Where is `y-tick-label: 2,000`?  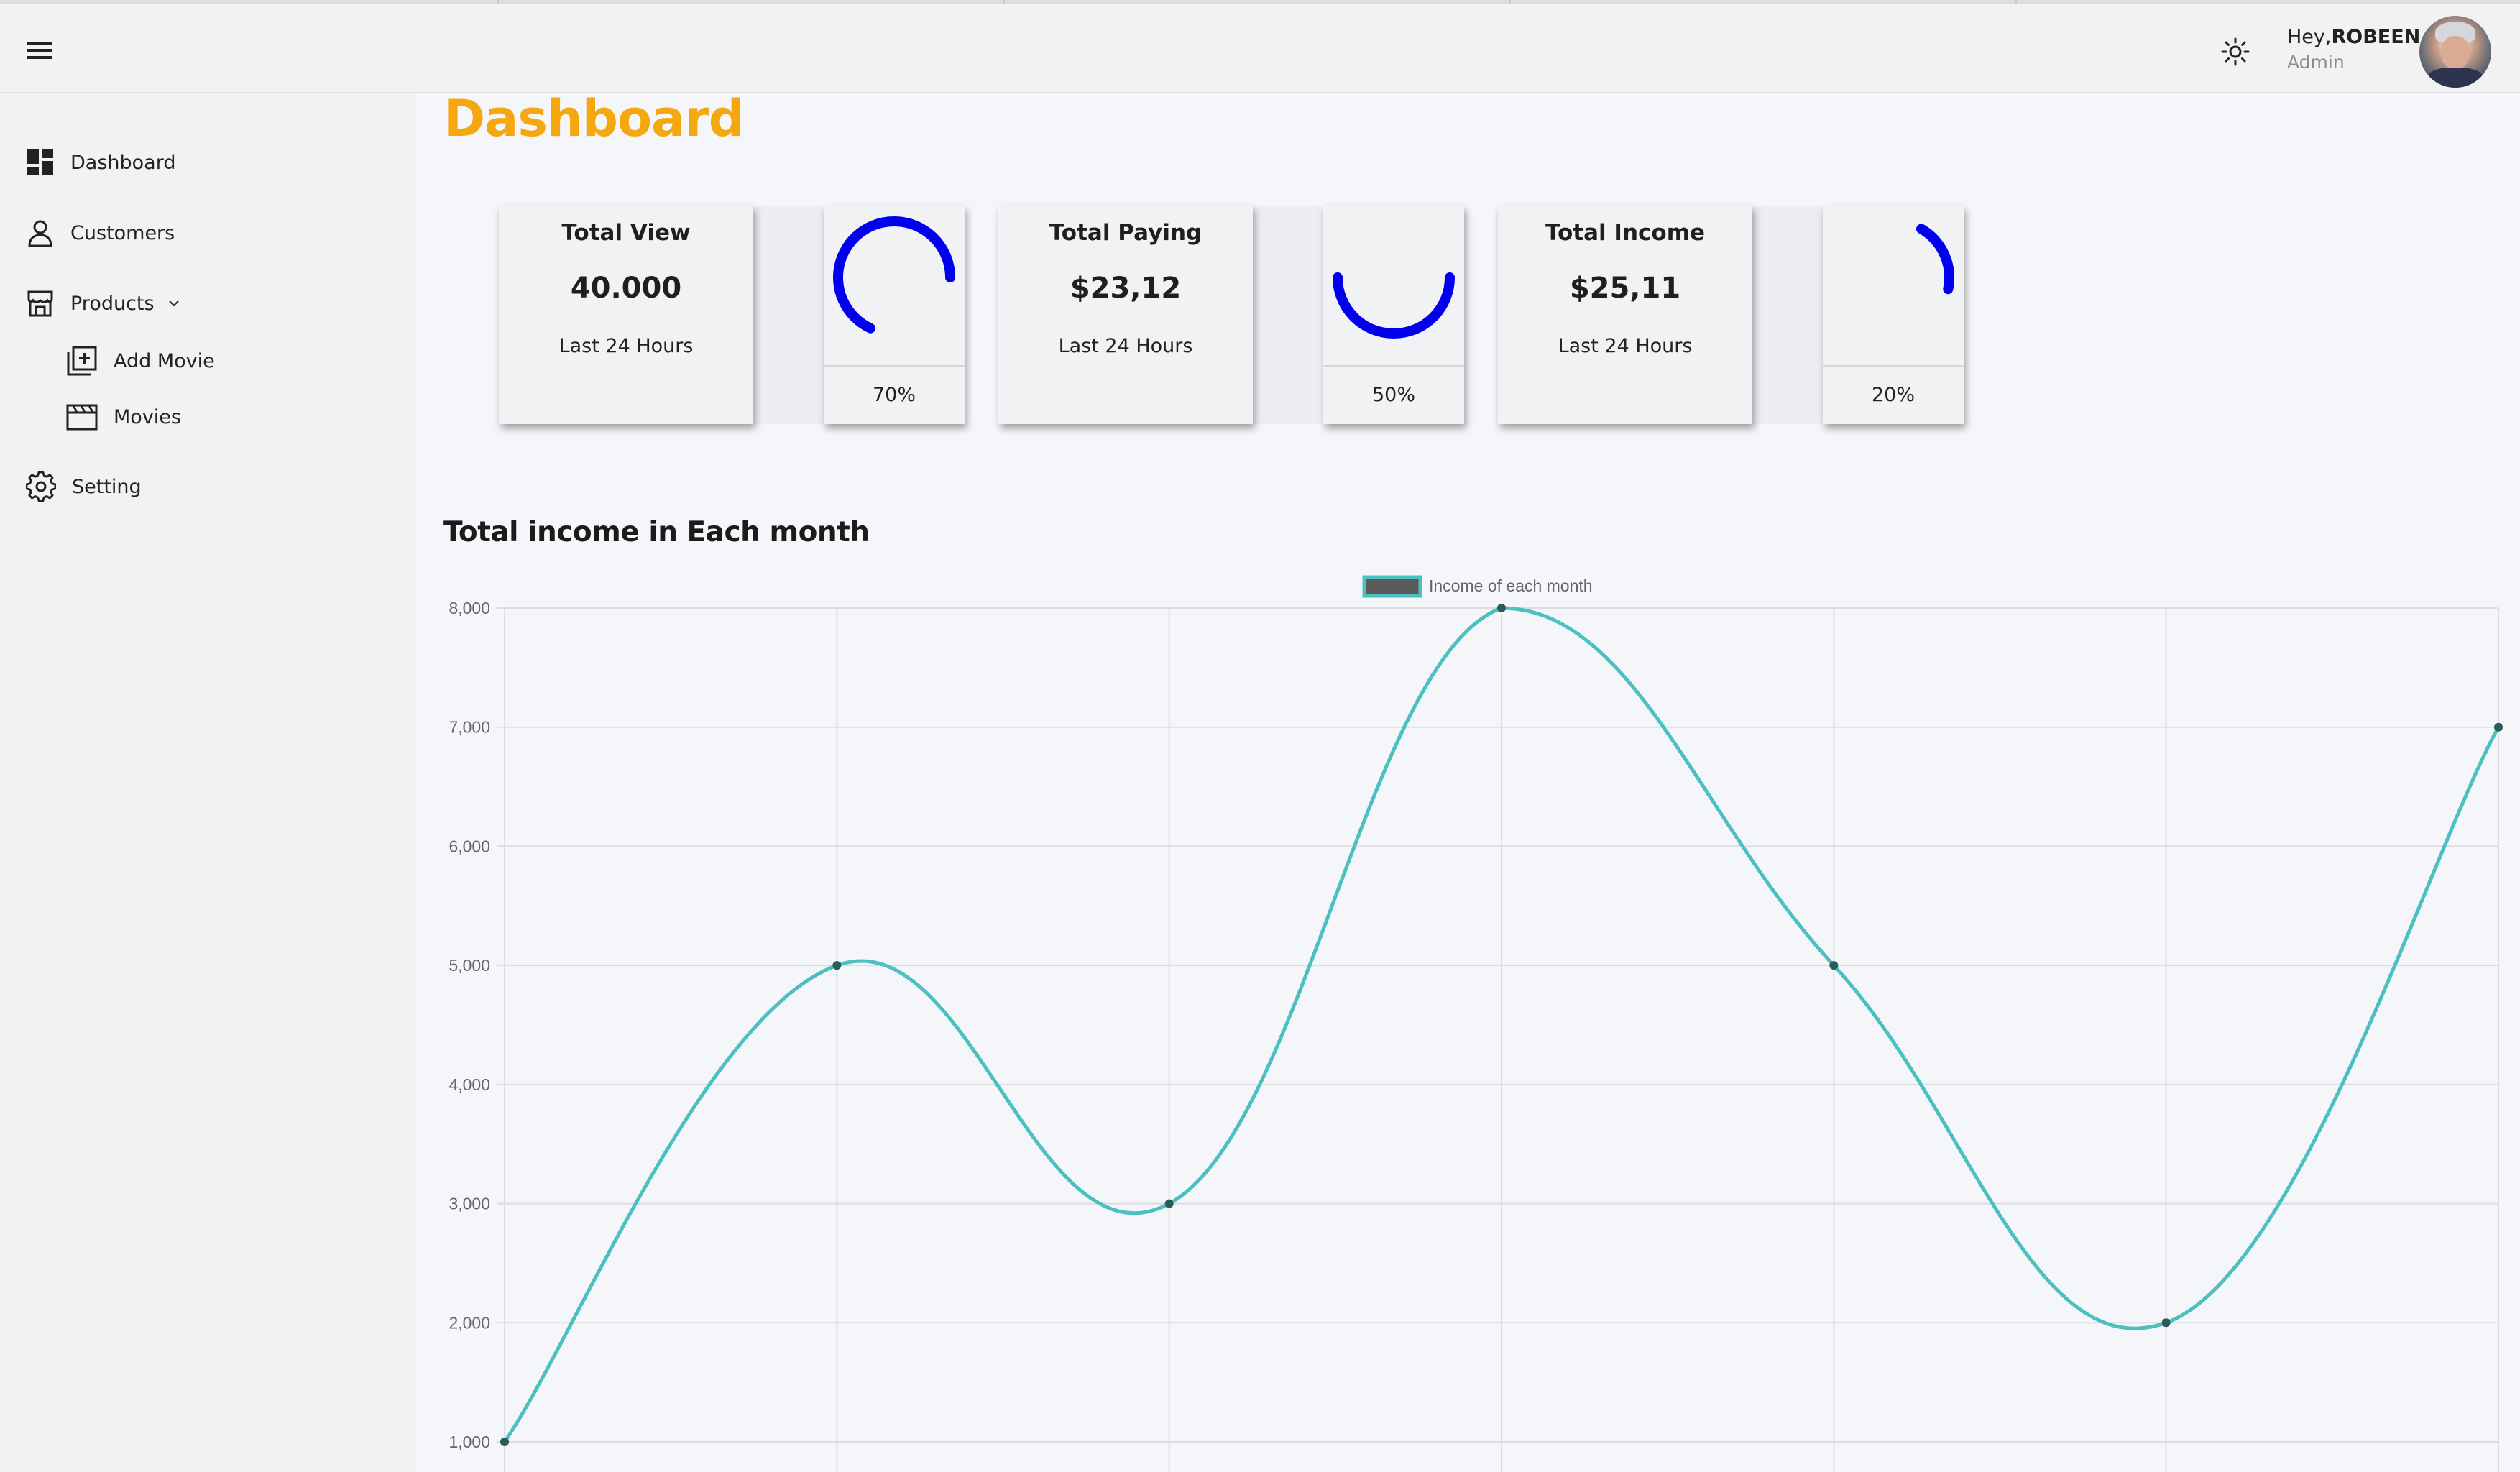
y-tick-label: 2,000 is located at coordinates (469, 1322).